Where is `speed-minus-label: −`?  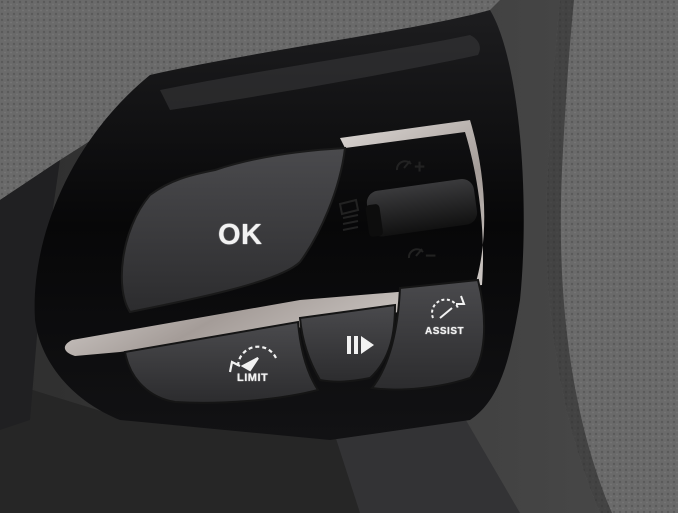 speed-minus-label: − is located at coordinates (430, 256).